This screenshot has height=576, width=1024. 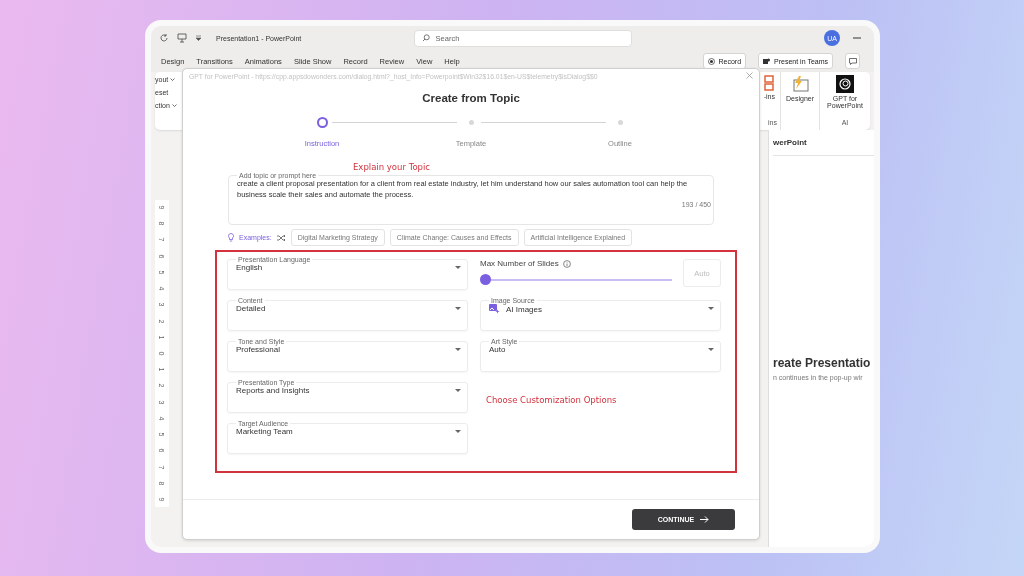 I want to click on pane-title: werPoint, so click(x=823, y=143).